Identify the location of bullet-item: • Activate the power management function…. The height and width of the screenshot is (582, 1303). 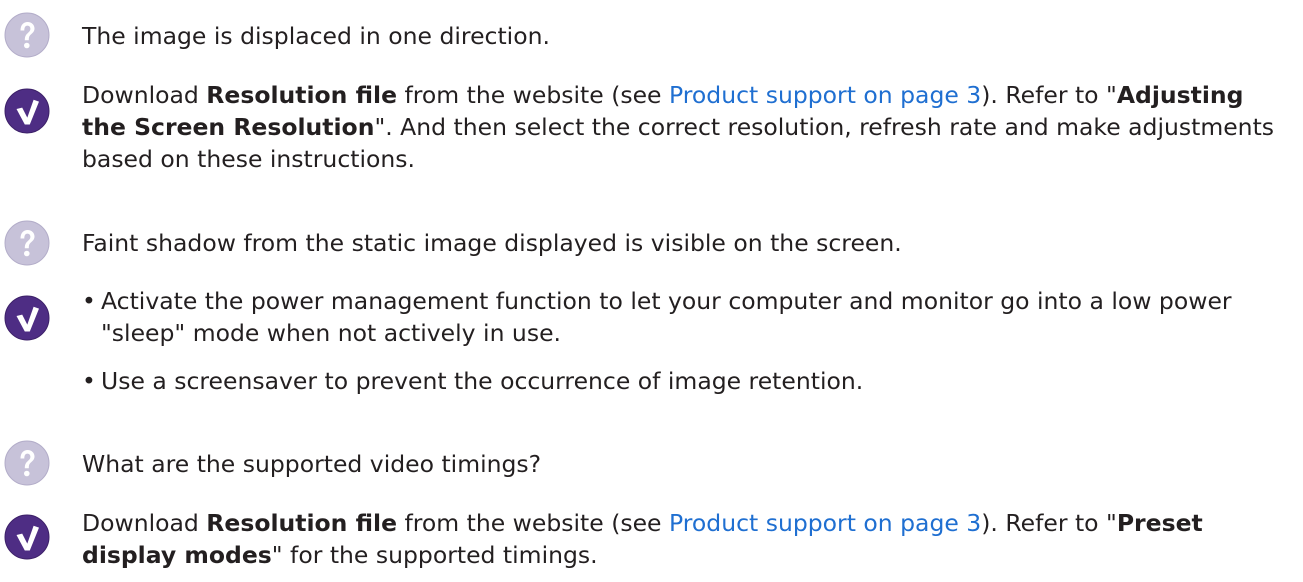
(657, 317).